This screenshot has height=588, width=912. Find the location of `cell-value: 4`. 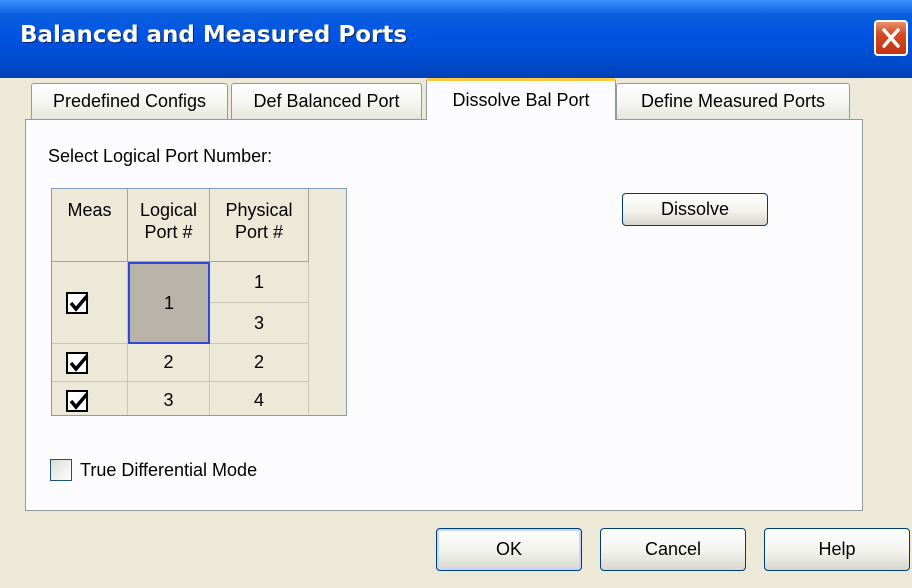

cell-value: 4 is located at coordinates (258, 400).